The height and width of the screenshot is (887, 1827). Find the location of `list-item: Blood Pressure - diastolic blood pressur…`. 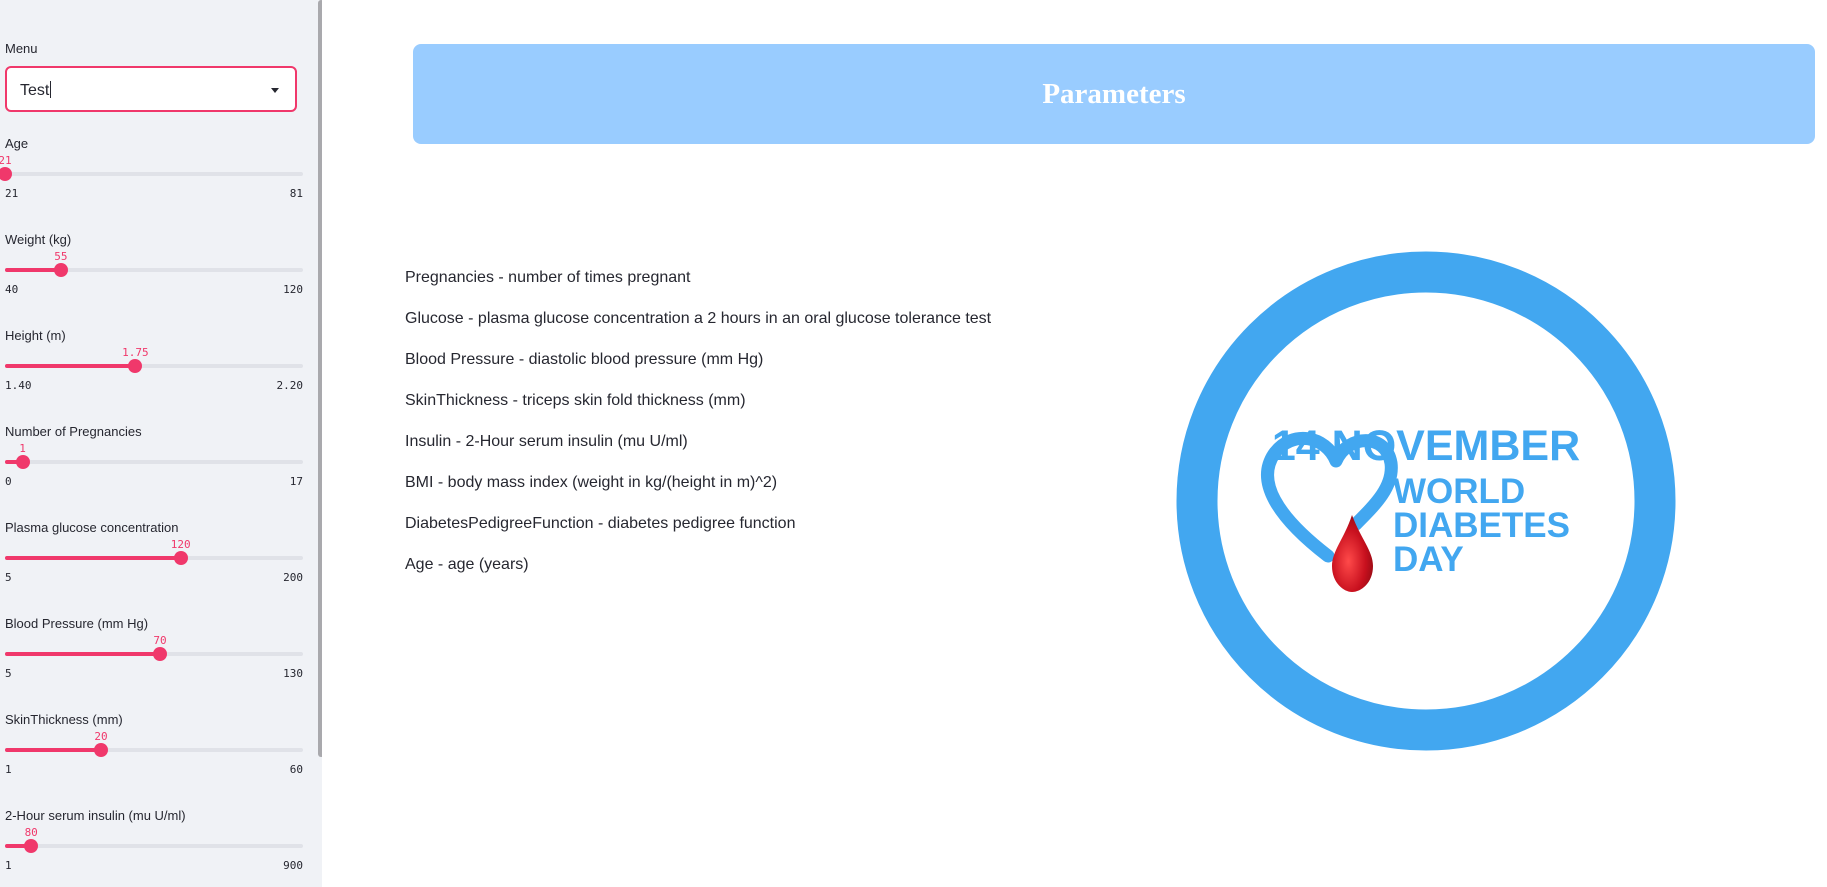

list-item: Blood Pressure - diastolic blood pressur… is located at coordinates (584, 359).